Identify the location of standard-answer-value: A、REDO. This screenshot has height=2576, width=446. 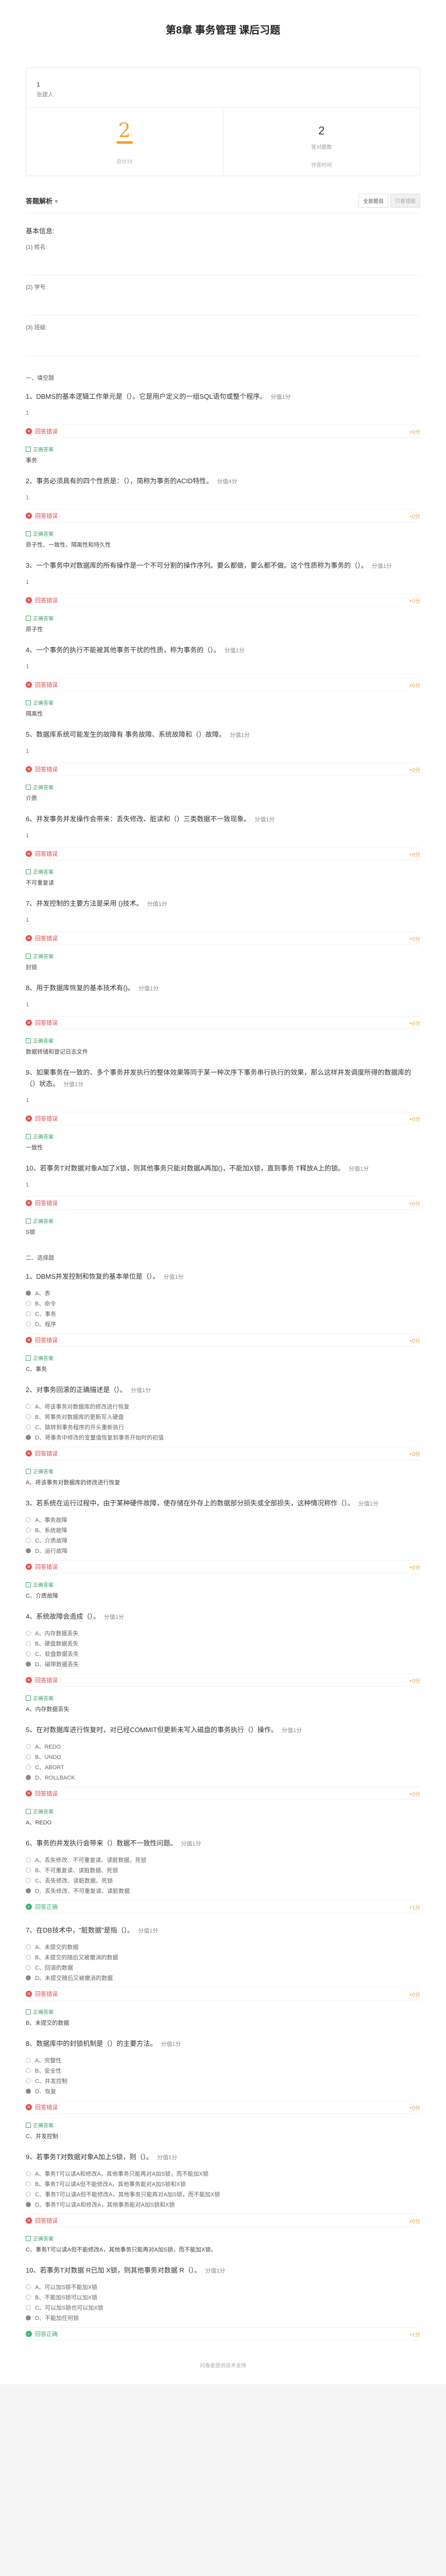
(39, 1823).